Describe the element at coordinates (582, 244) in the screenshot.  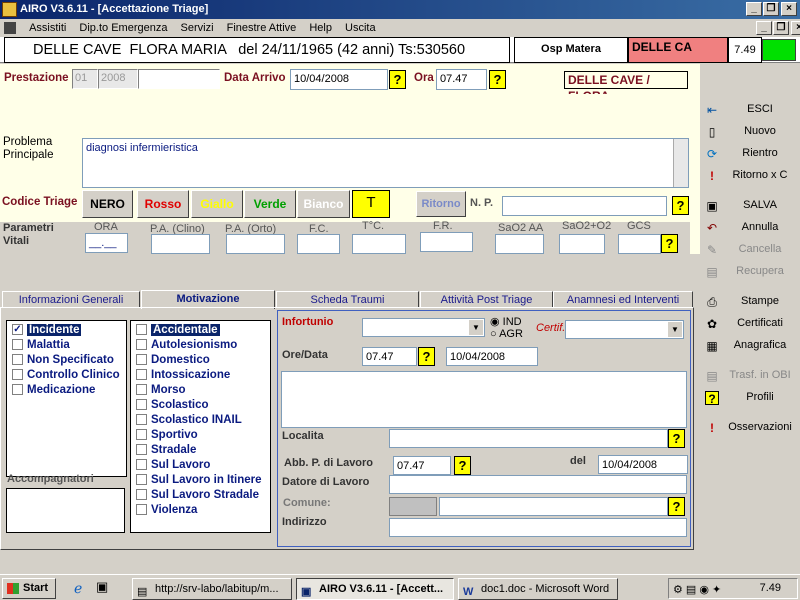
I see `param-sao2o2-field` at that location.